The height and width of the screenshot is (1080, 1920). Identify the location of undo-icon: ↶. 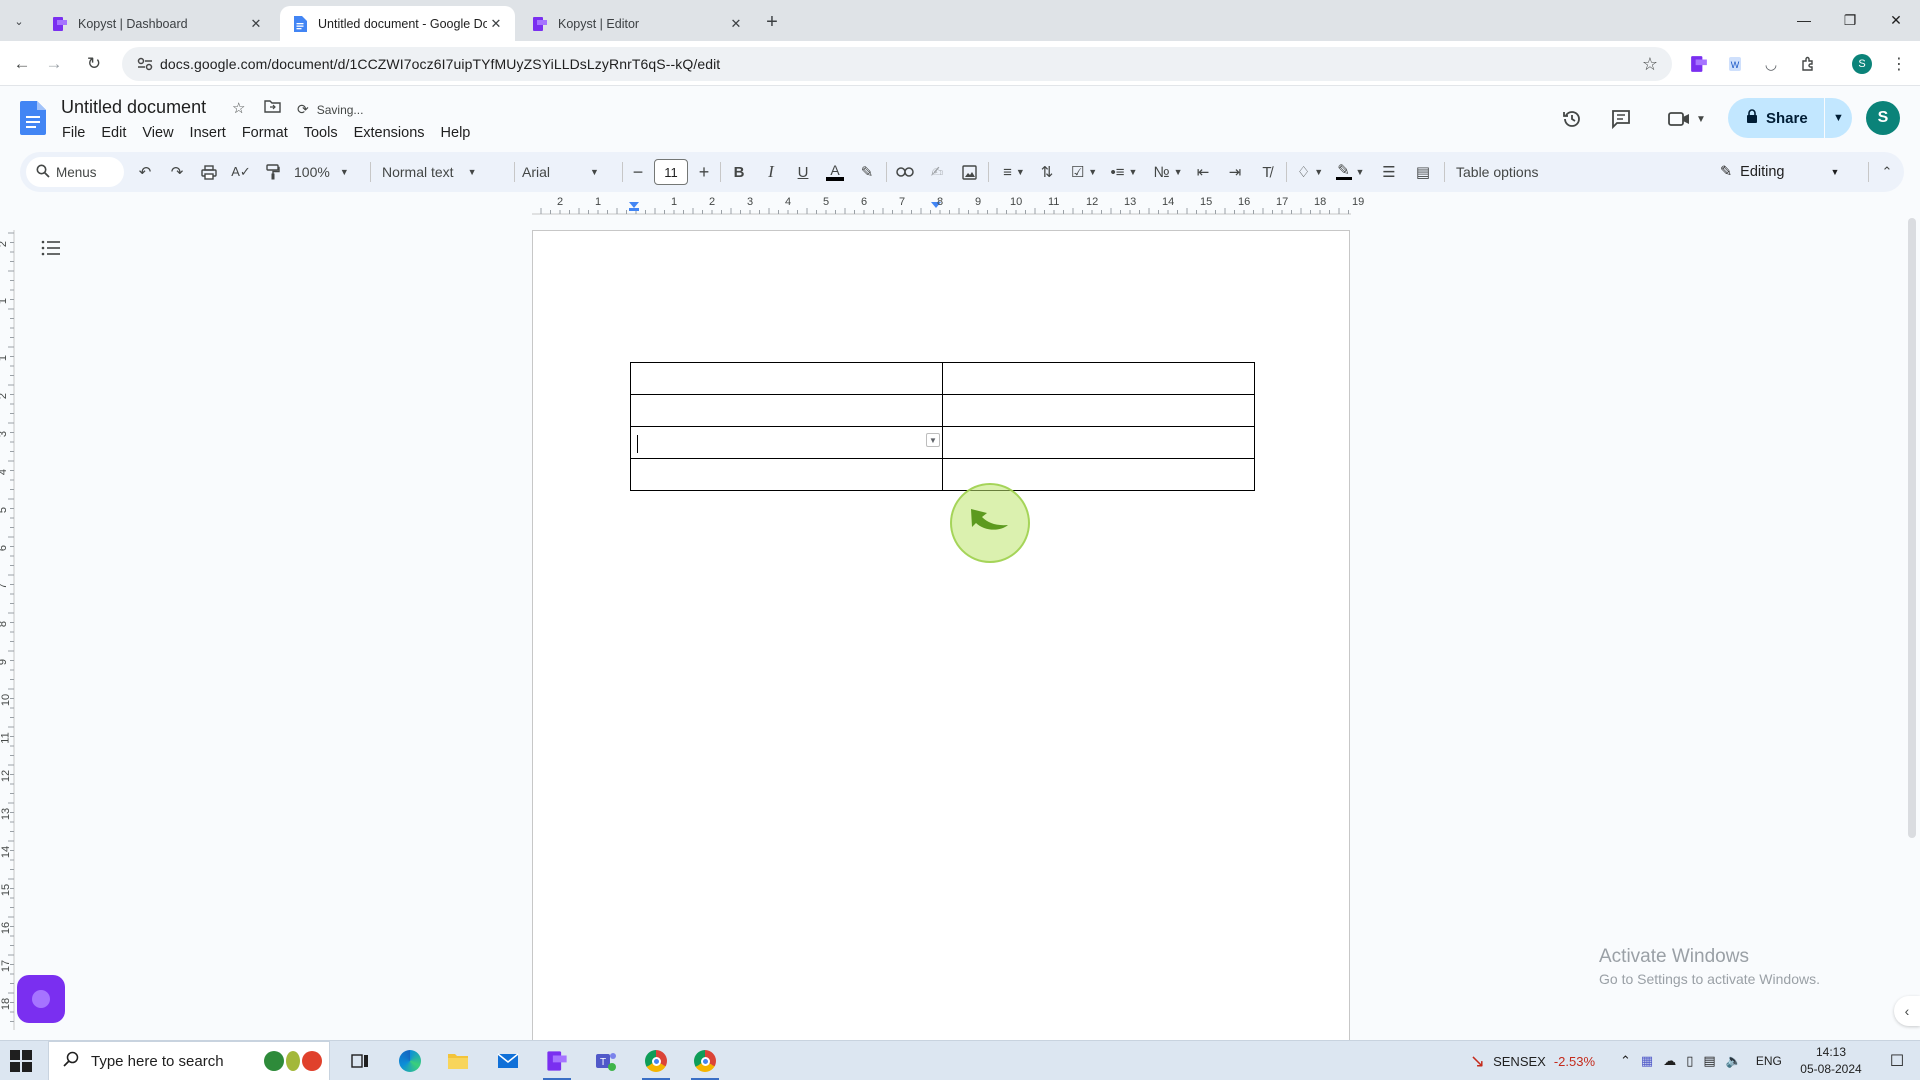
(145, 172).